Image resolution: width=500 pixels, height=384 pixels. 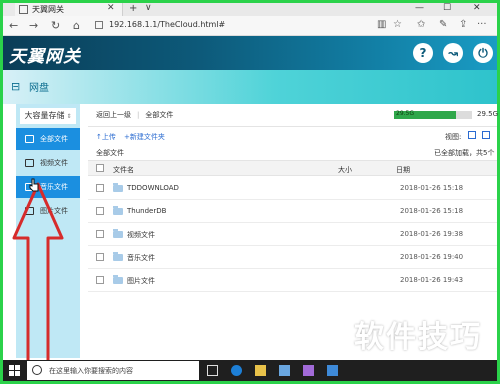 What do you see at coordinates (69, 116) in the screenshot?
I see `chevron-updown-icon: ⇕` at bounding box center [69, 116].